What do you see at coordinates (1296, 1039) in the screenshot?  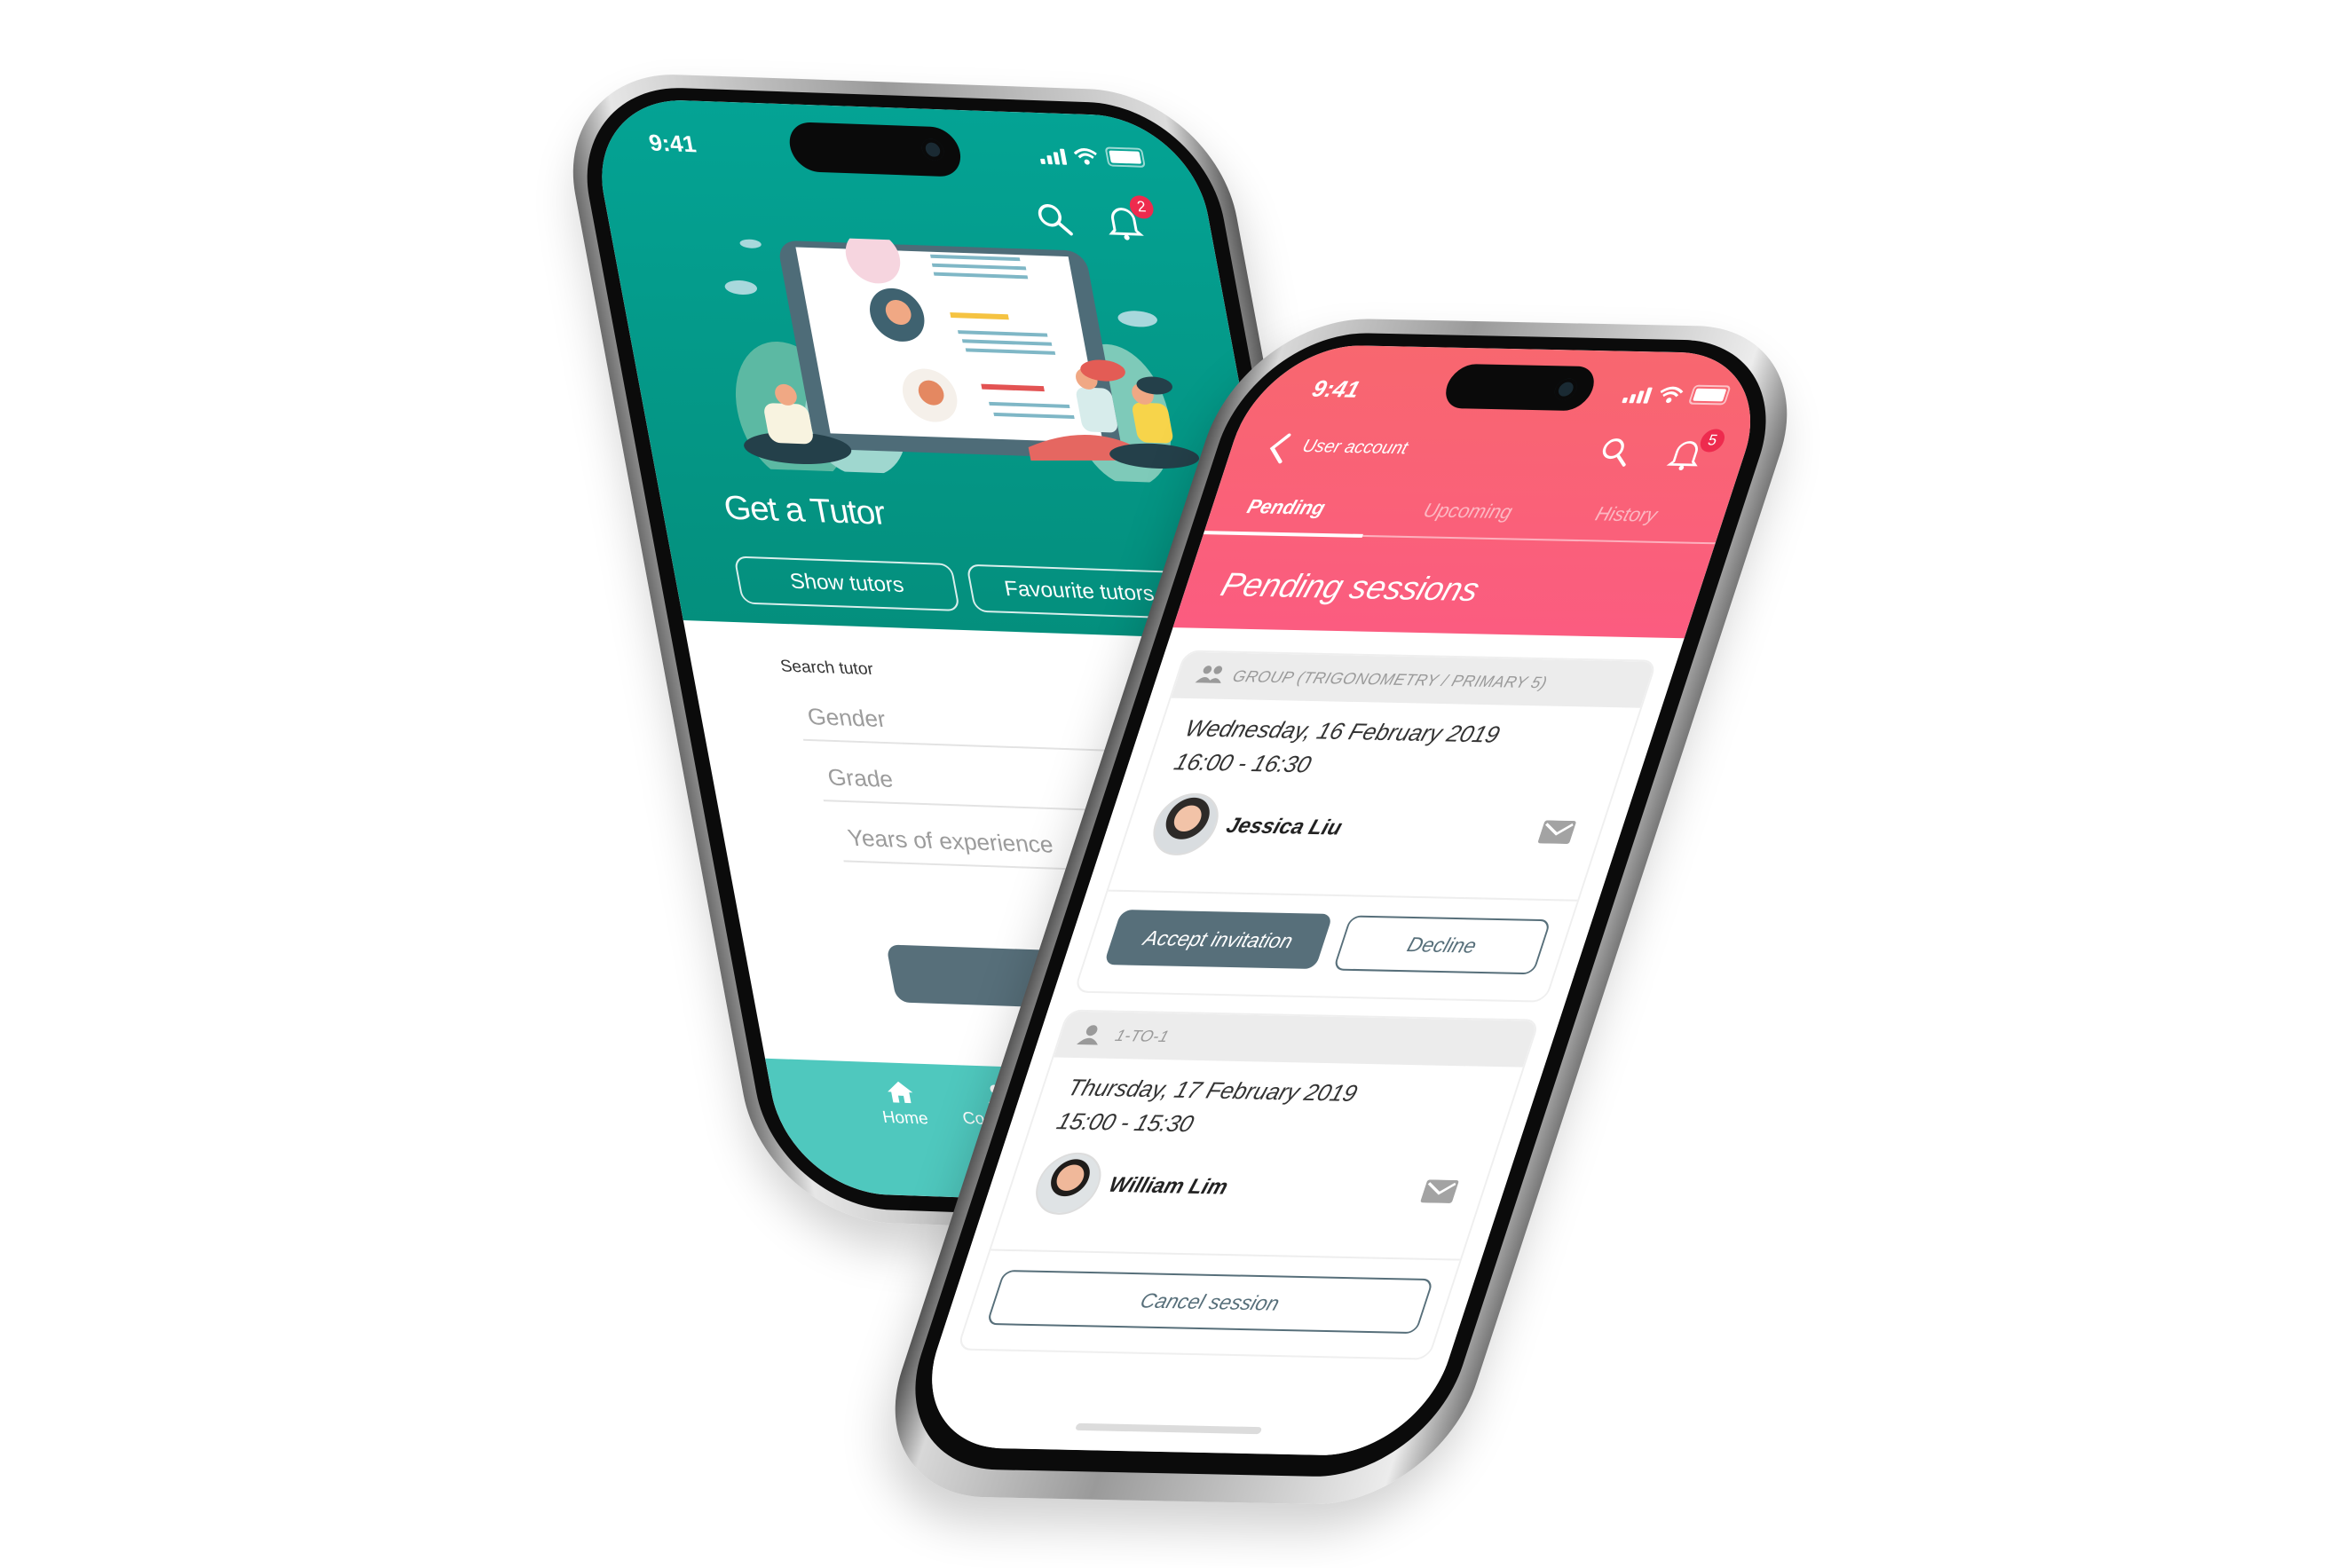 I see `session-type-header: 1-to-1` at bounding box center [1296, 1039].